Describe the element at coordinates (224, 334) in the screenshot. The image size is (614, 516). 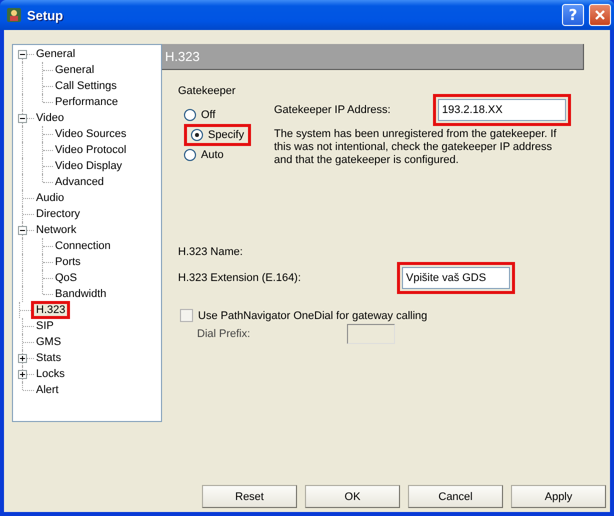
I see `field-label: Dial Prefix:` at that location.